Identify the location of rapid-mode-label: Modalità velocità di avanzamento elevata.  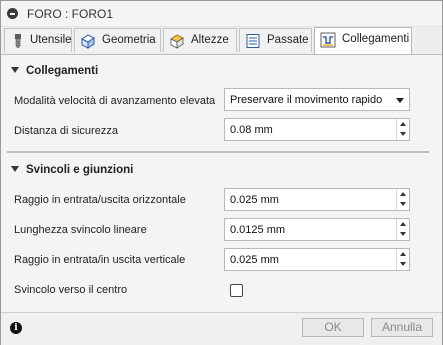
(115, 101).